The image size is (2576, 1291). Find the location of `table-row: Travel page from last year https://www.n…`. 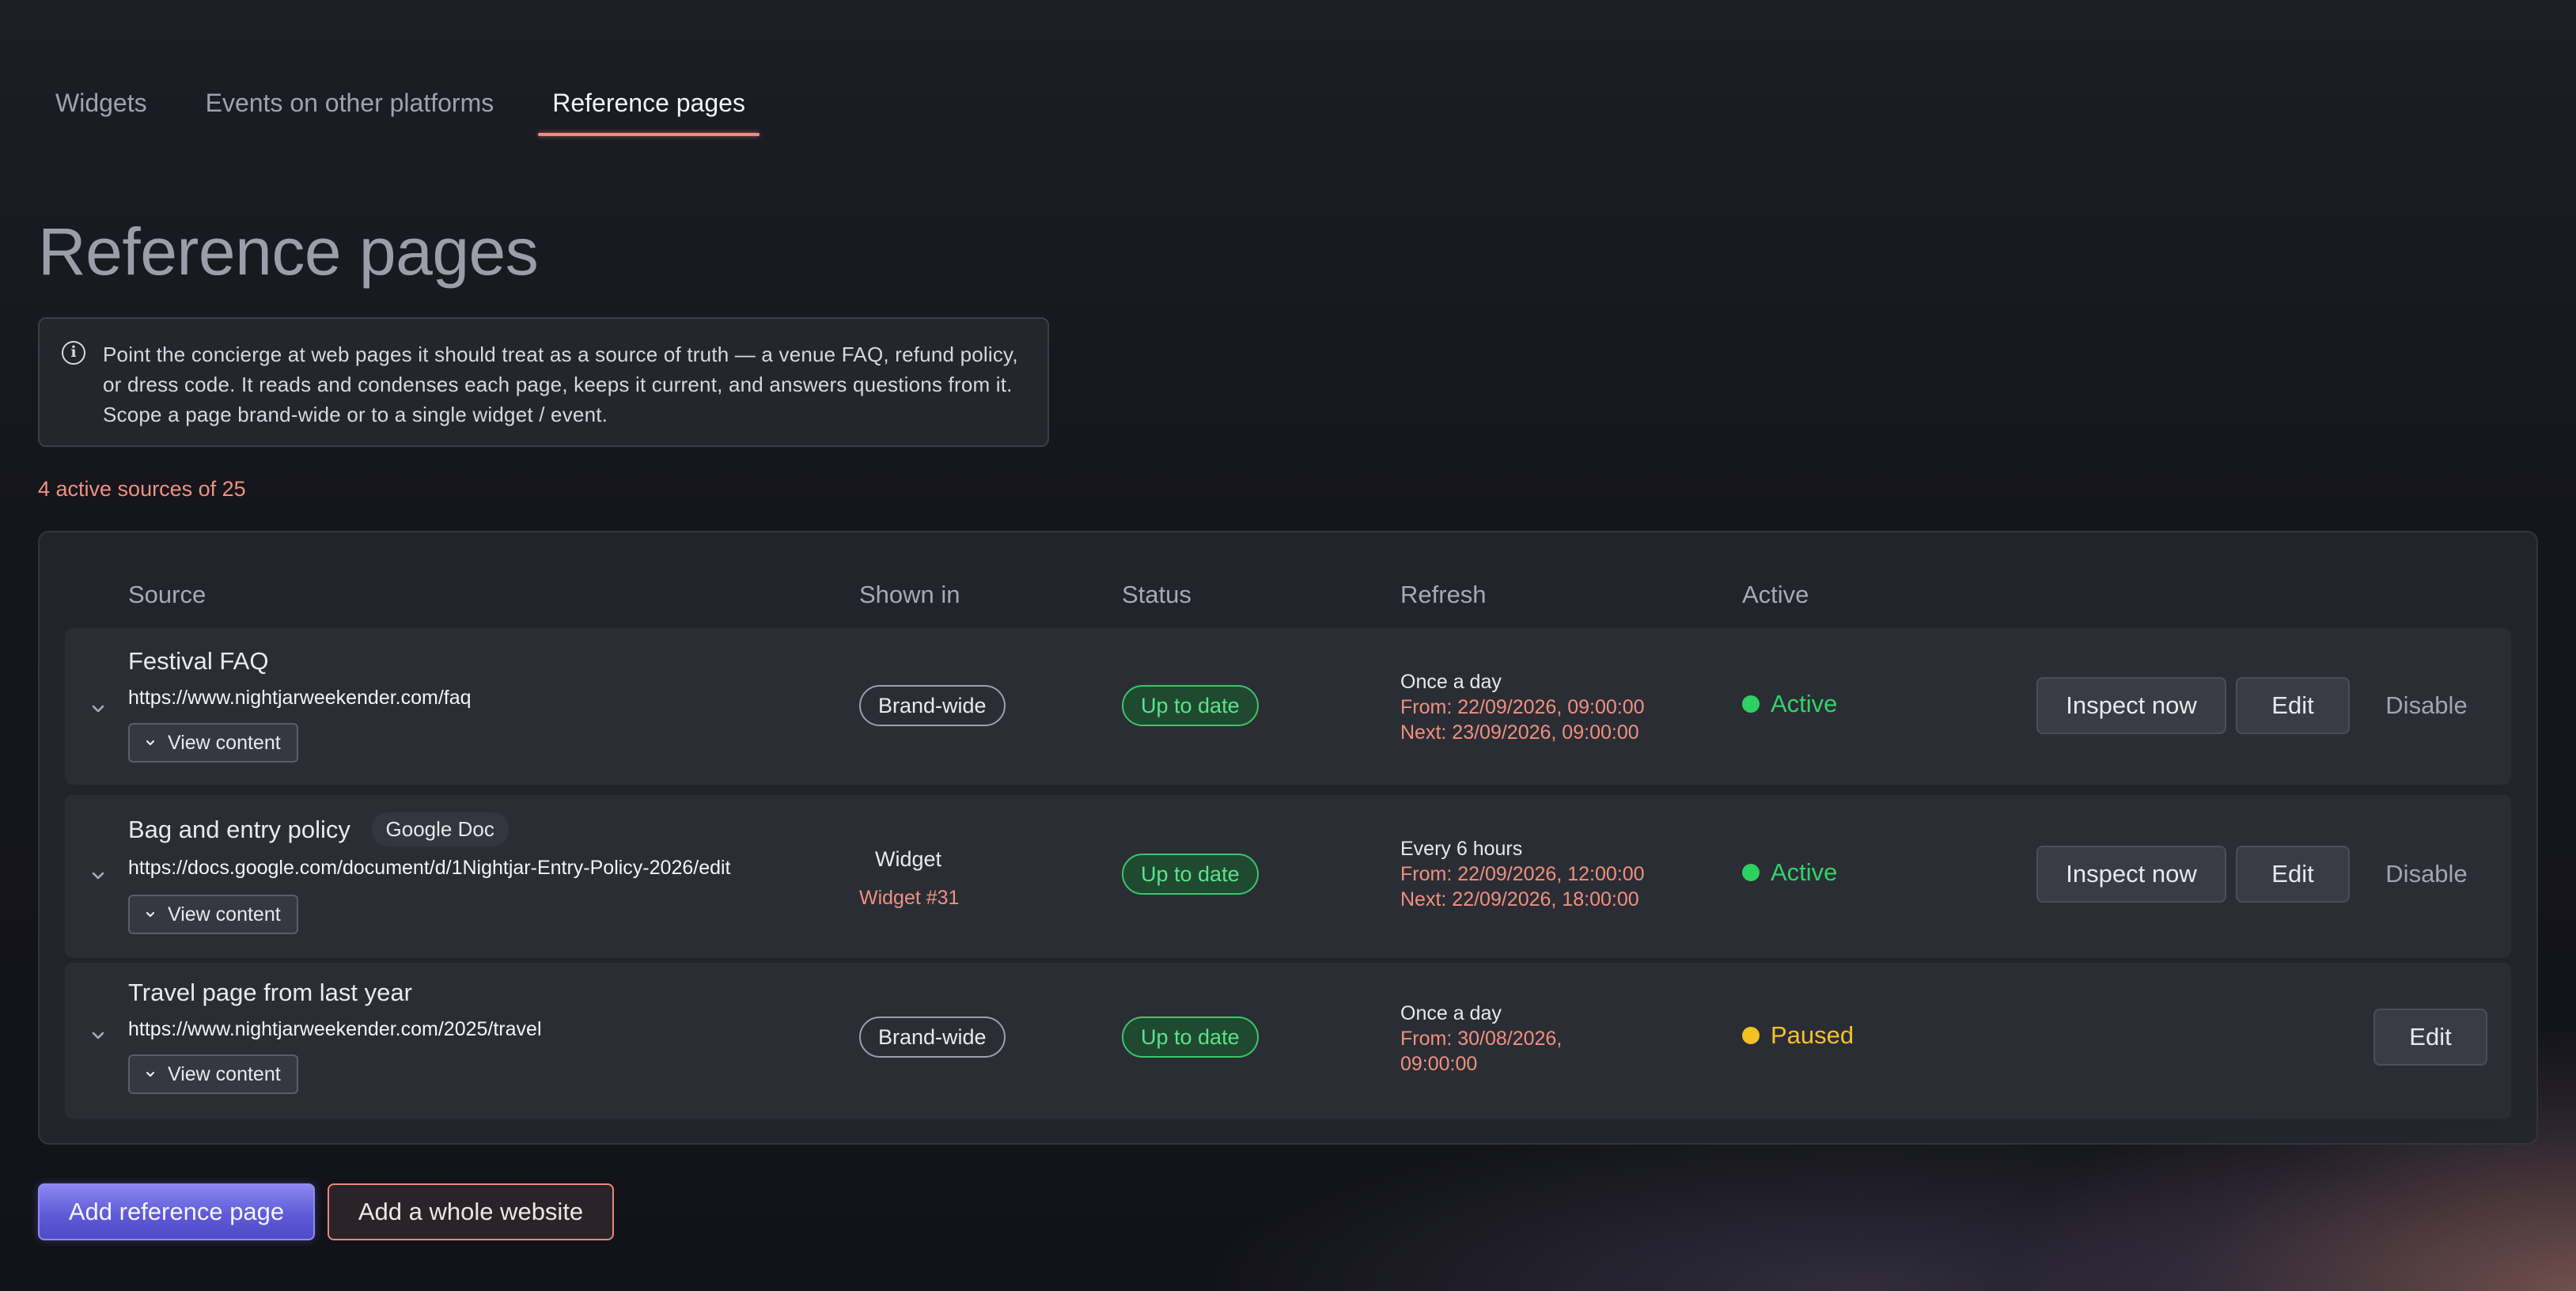

table-row: Travel page from last year https://www.n… is located at coordinates (1288, 1041).